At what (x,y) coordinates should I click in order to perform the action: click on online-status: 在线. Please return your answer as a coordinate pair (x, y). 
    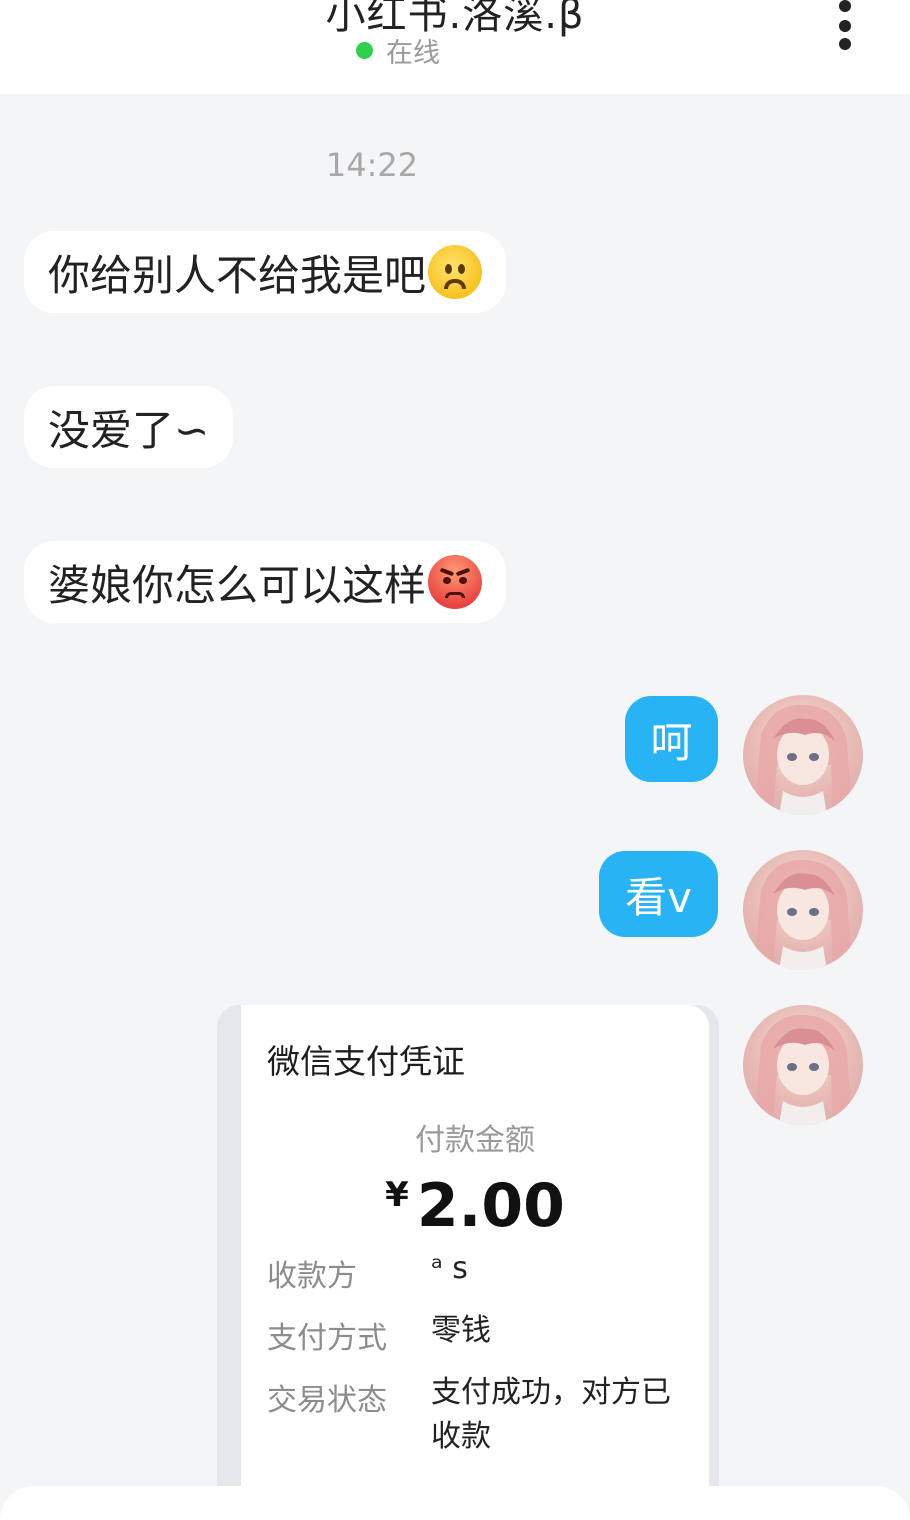
    Looking at the image, I should click on (398, 51).